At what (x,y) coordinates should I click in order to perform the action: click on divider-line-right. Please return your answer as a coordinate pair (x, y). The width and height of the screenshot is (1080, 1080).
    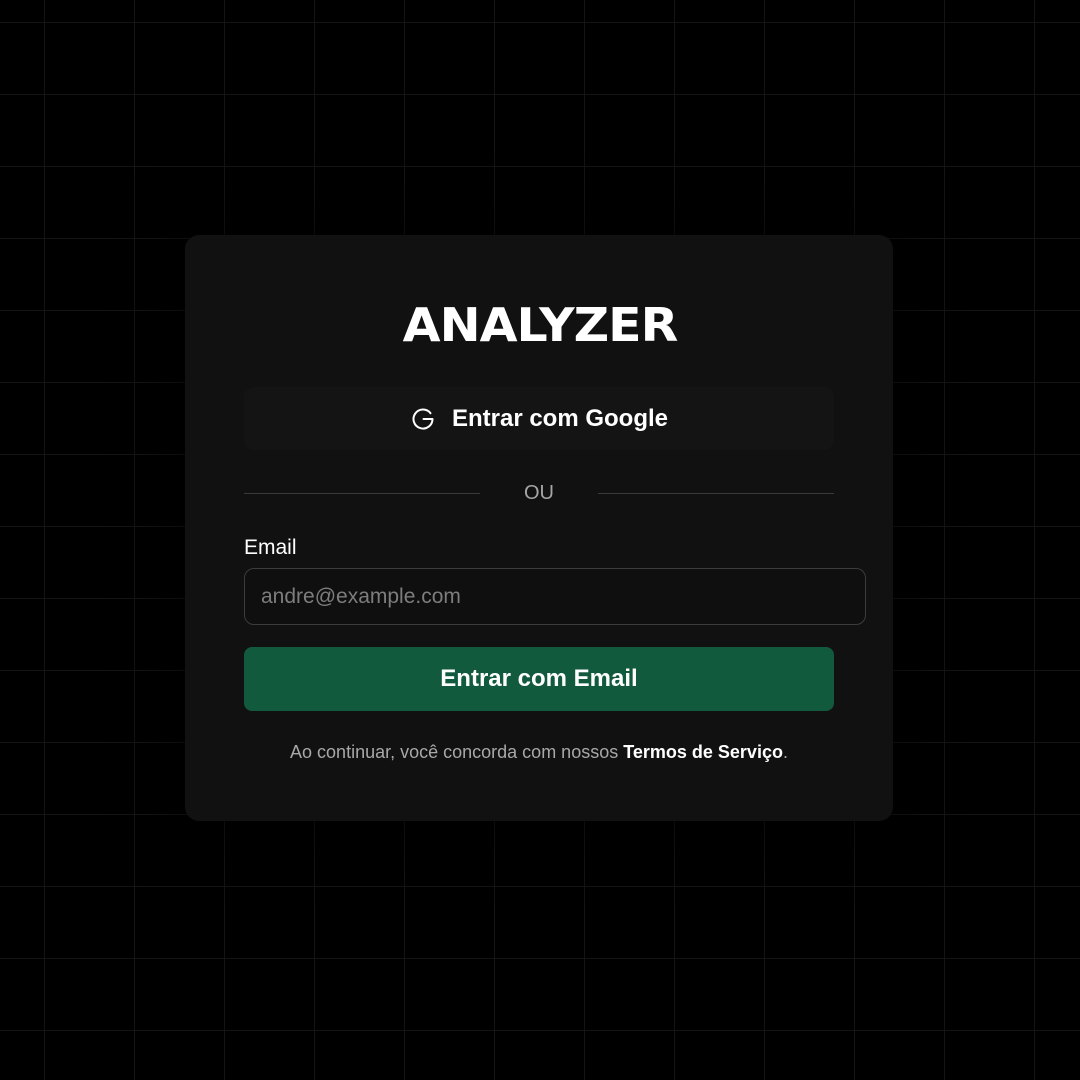
    Looking at the image, I should click on (716, 493).